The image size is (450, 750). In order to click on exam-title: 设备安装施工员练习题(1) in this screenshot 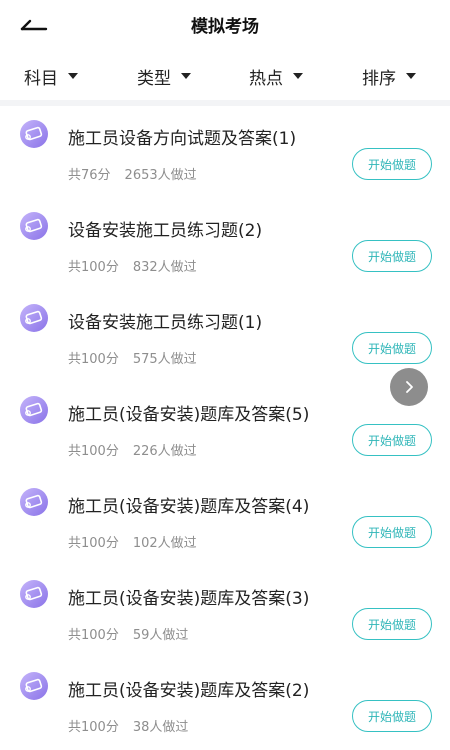, I will do `click(165, 323)`.